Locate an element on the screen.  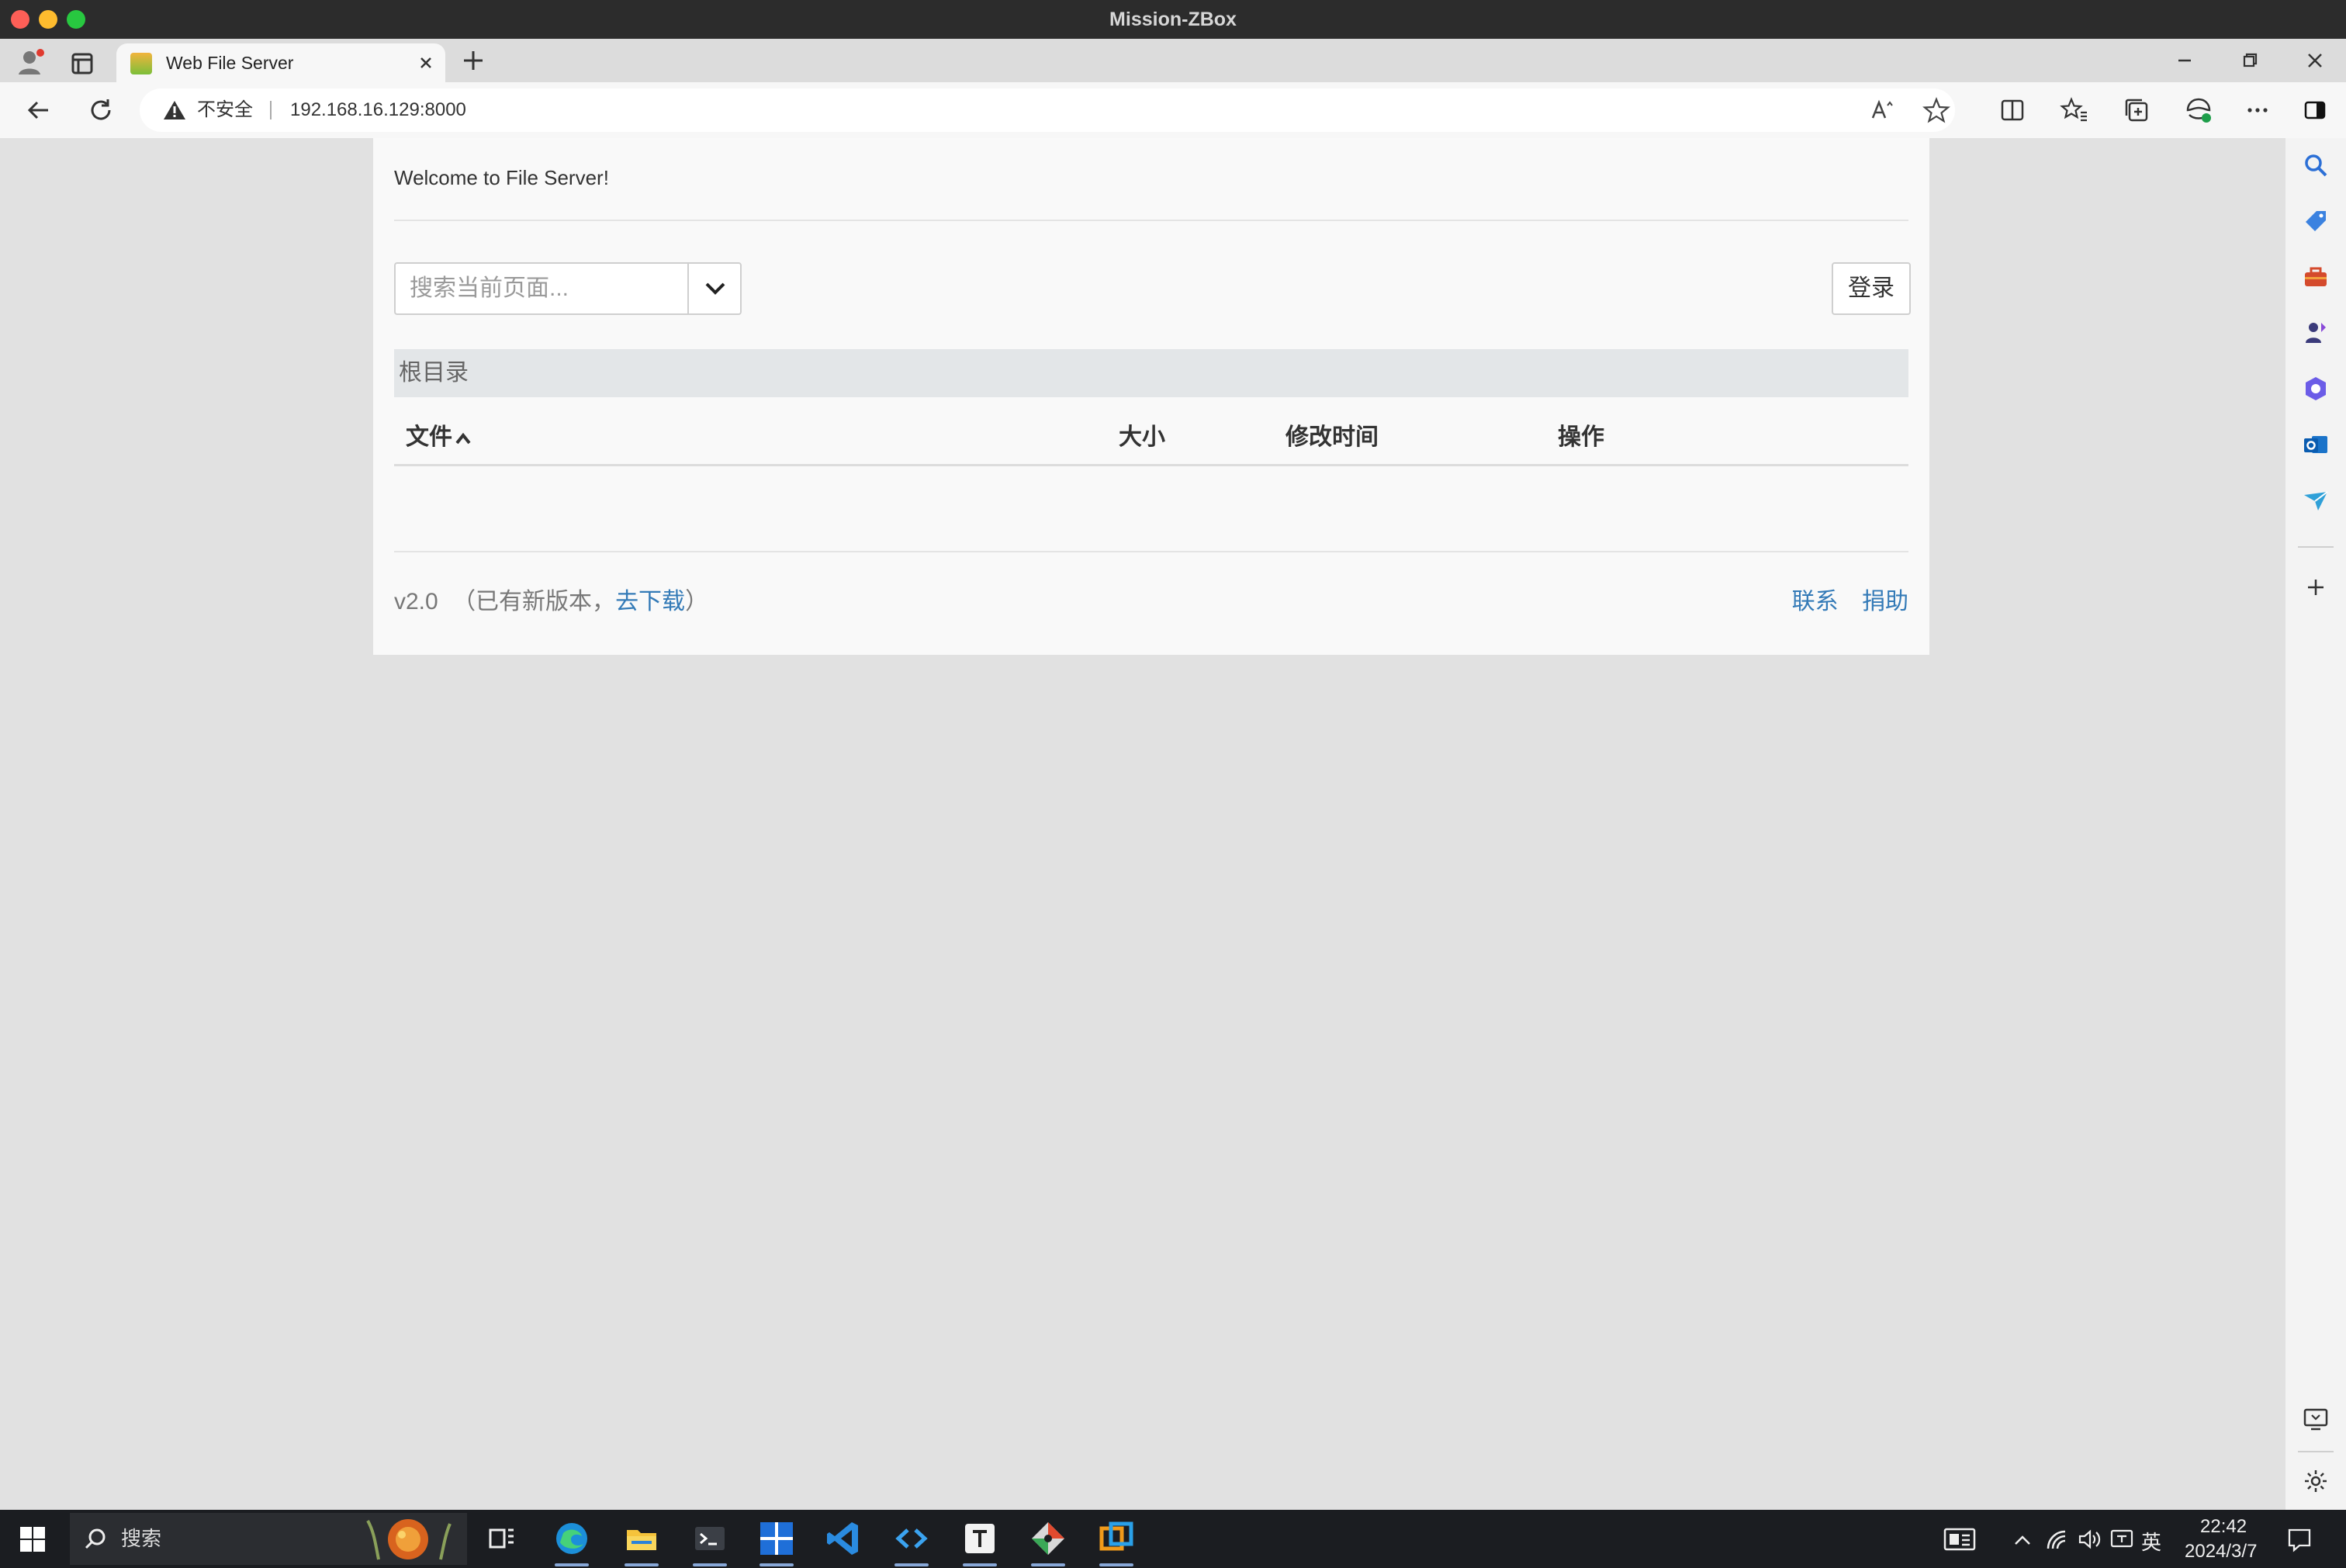
contact-link: 联系 is located at coordinates (1815, 601).